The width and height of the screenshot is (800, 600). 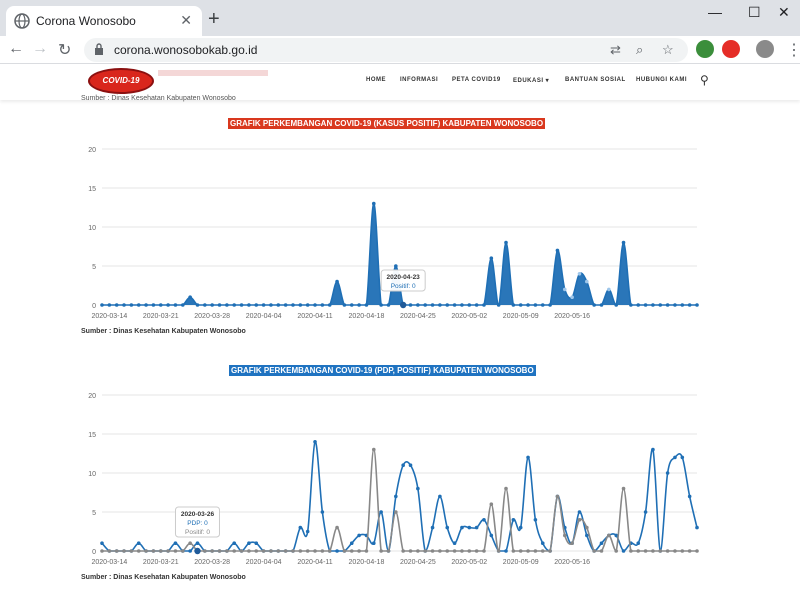 What do you see at coordinates (92, 396) in the screenshot?
I see `y-tick-label: 20` at bounding box center [92, 396].